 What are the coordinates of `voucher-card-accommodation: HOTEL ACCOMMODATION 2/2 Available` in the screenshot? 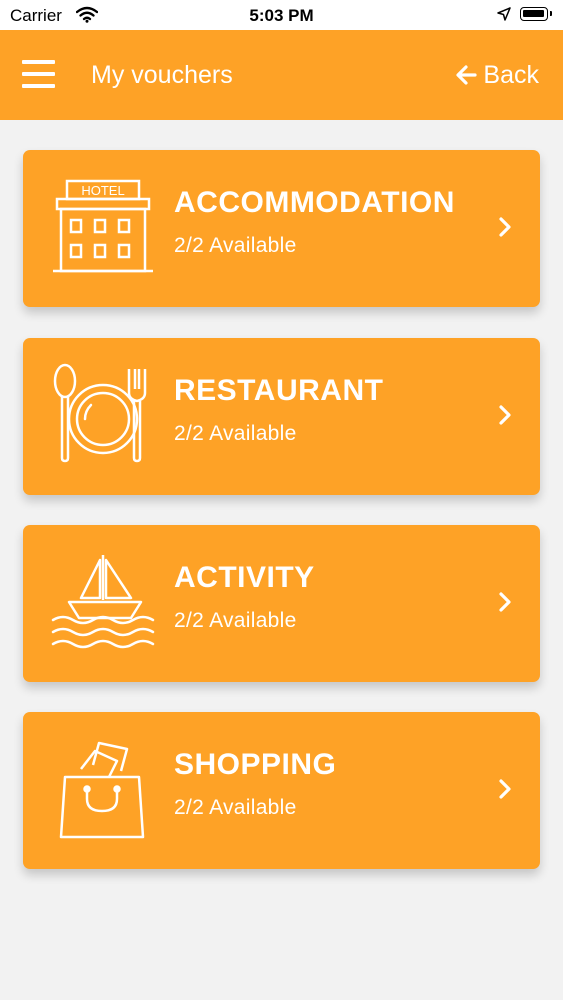 It's located at (281, 228).